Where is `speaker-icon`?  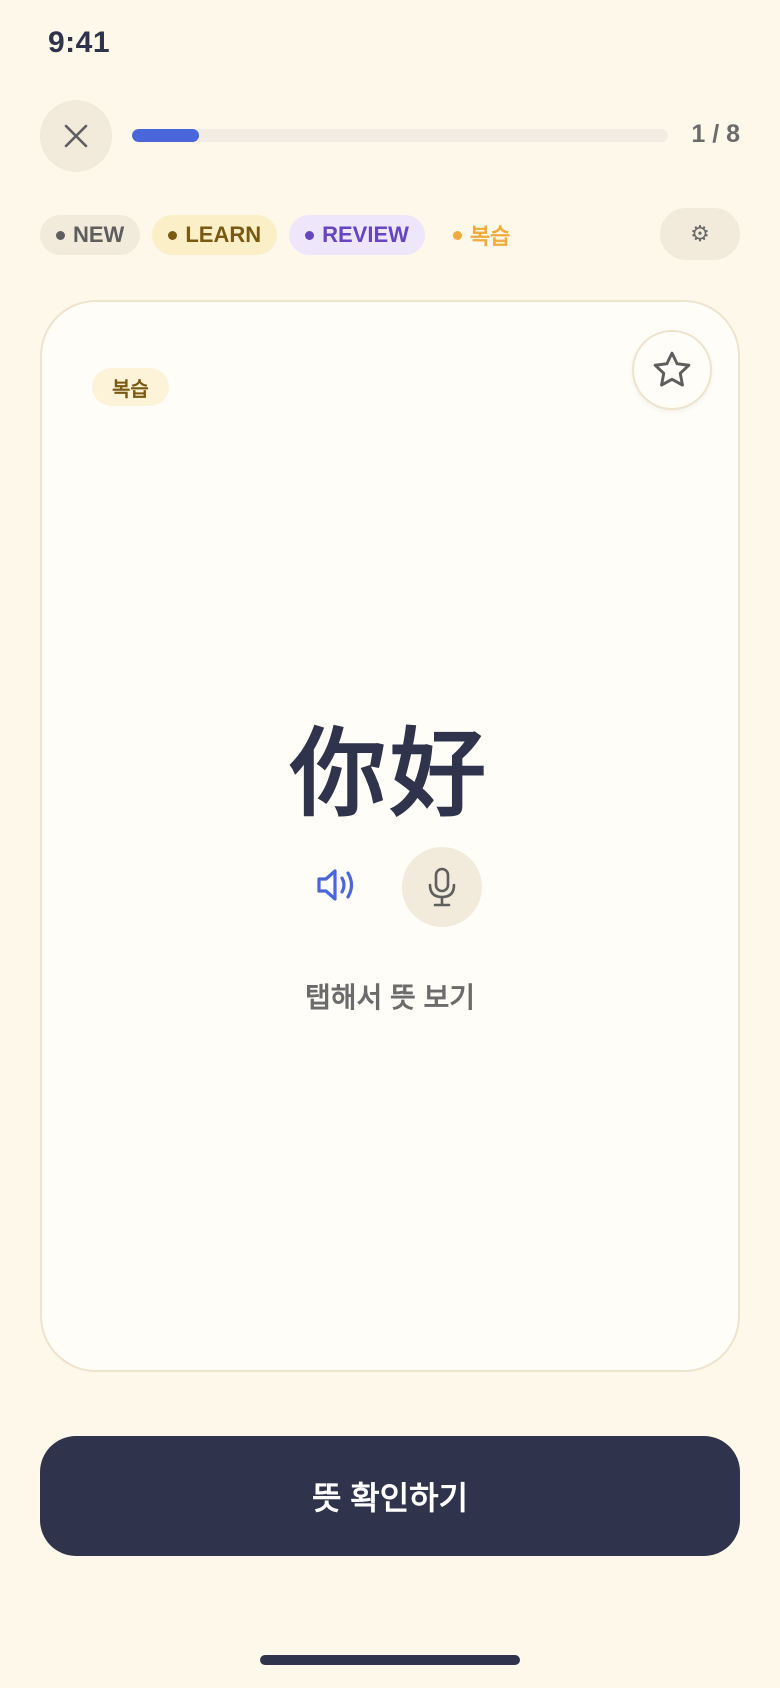 speaker-icon is located at coordinates (335, 885).